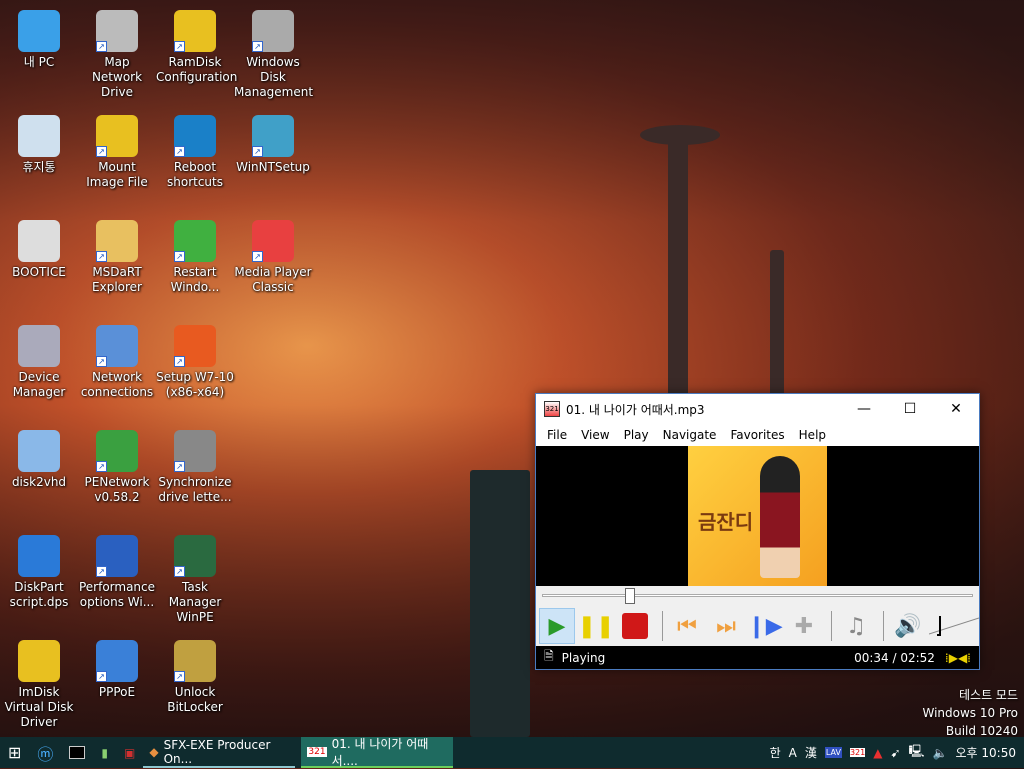  I want to click on audio-track-button: ♫, so click(856, 626).